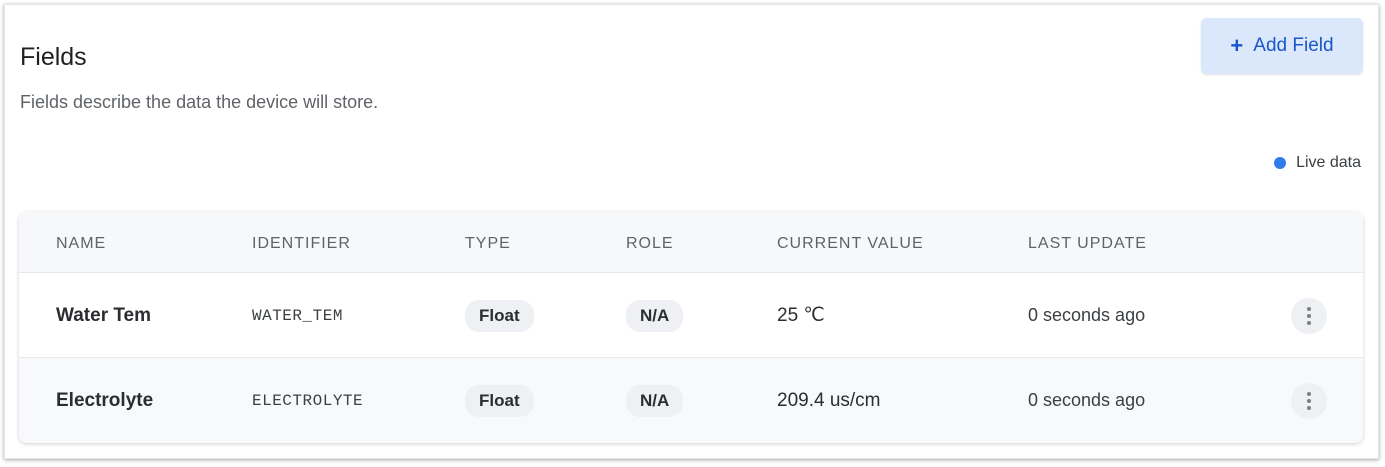 The height and width of the screenshot is (467, 1385). What do you see at coordinates (650, 244) in the screenshot?
I see `column-header-role: ROLE` at bounding box center [650, 244].